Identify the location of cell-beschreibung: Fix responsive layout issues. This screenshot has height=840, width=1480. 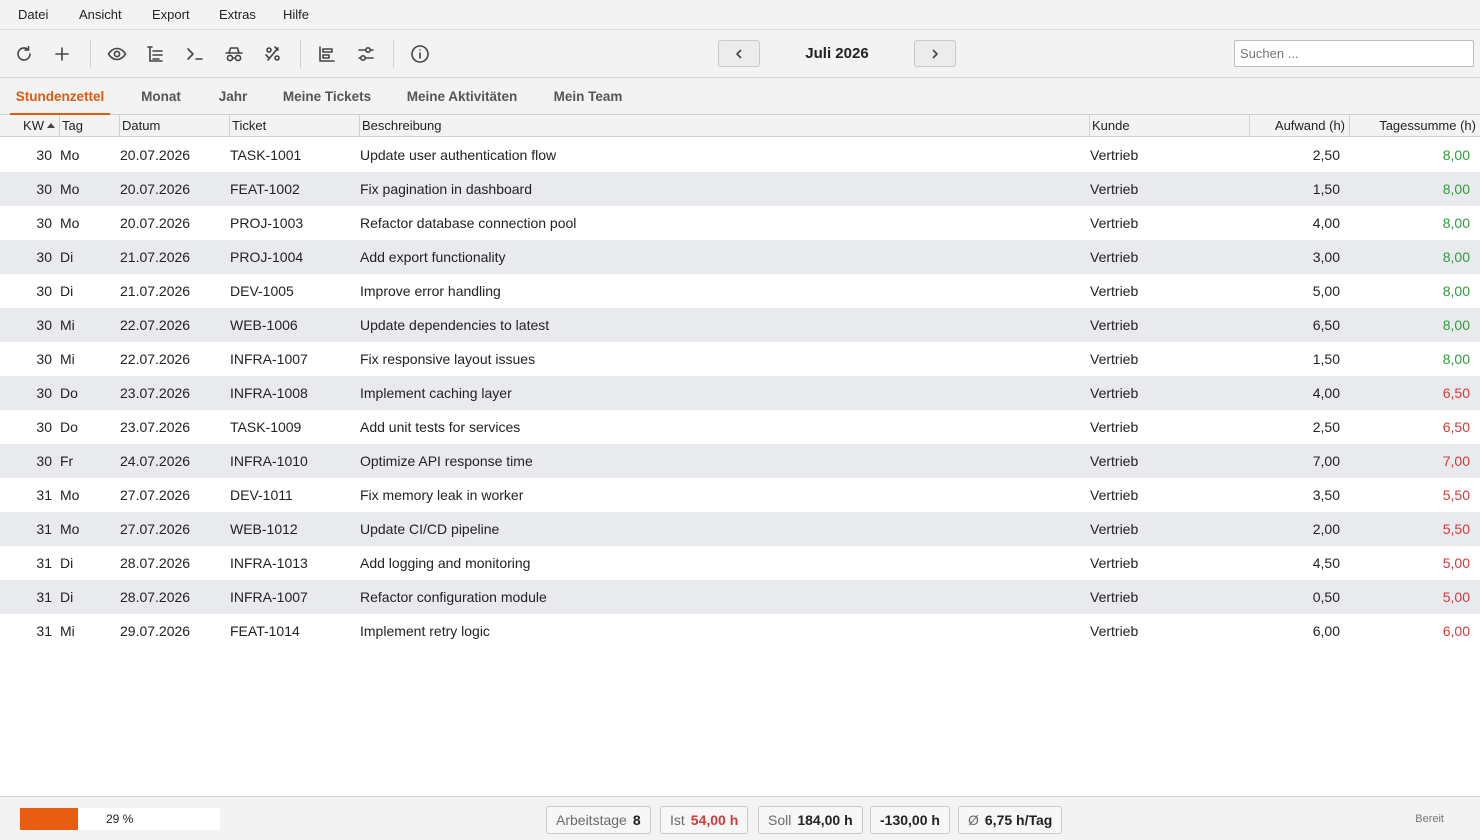
(448, 359).